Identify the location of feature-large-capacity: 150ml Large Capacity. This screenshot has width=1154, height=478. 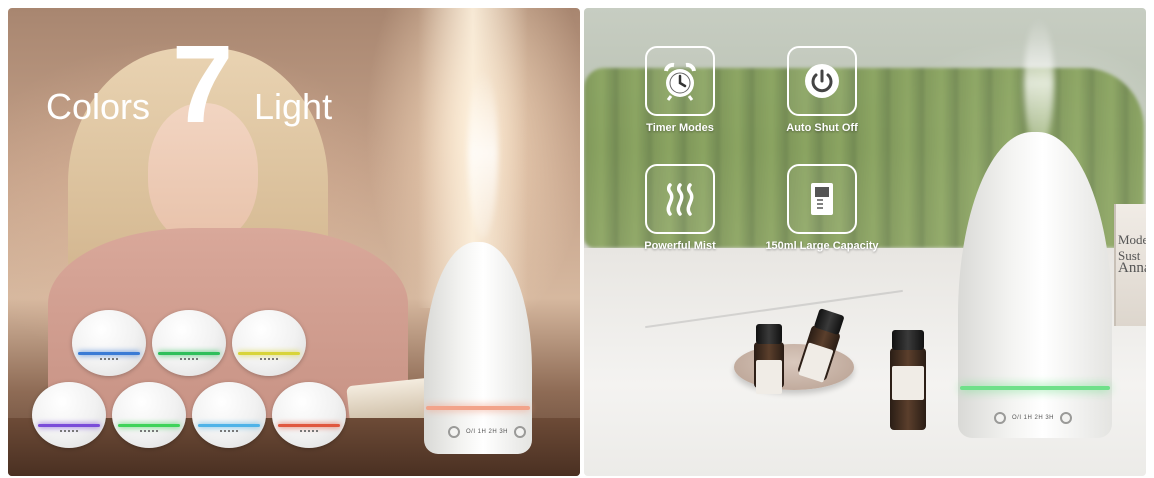
(822, 208).